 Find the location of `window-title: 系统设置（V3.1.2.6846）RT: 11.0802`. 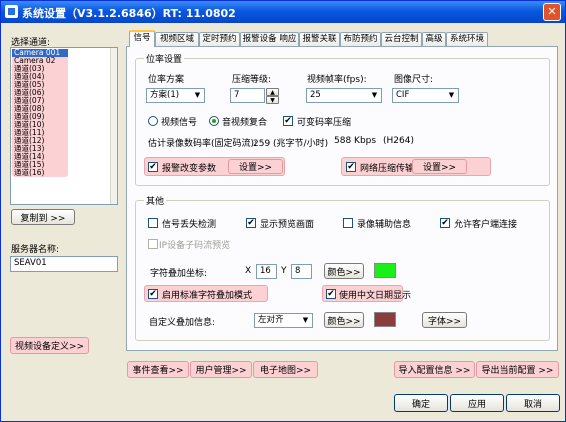

window-title: 系统设置（V3.1.2.6846）RT: 11.0802 is located at coordinates (129, 13).